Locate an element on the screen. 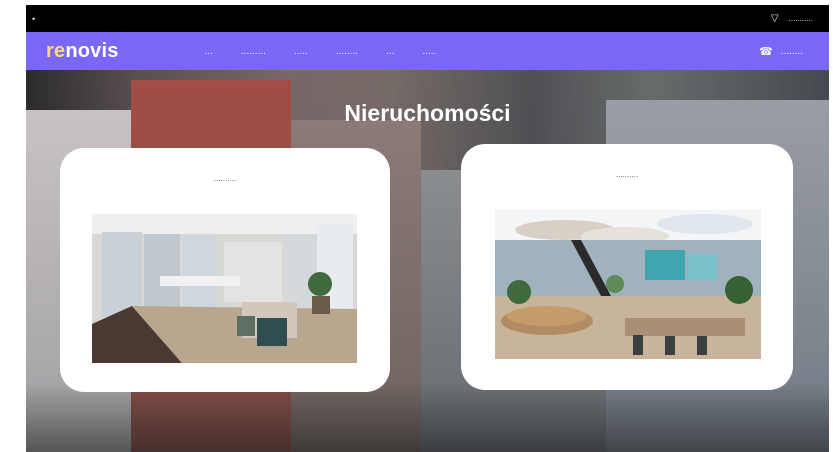 The width and height of the screenshot is (833, 452). phone-icon: ☎ is located at coordinates (766, 51).